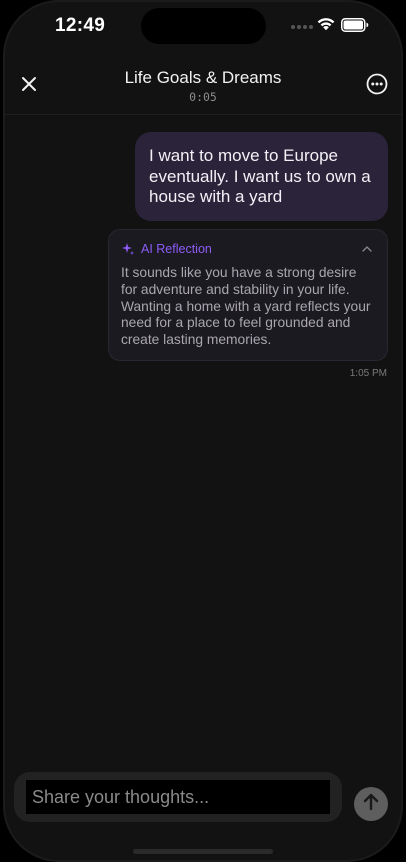 The width and height of the screenshot is (406, 862). What do you see at coordinates (326, 26) in the screenshot?
I see `wifi-icon` at bounding box center [326, 26].